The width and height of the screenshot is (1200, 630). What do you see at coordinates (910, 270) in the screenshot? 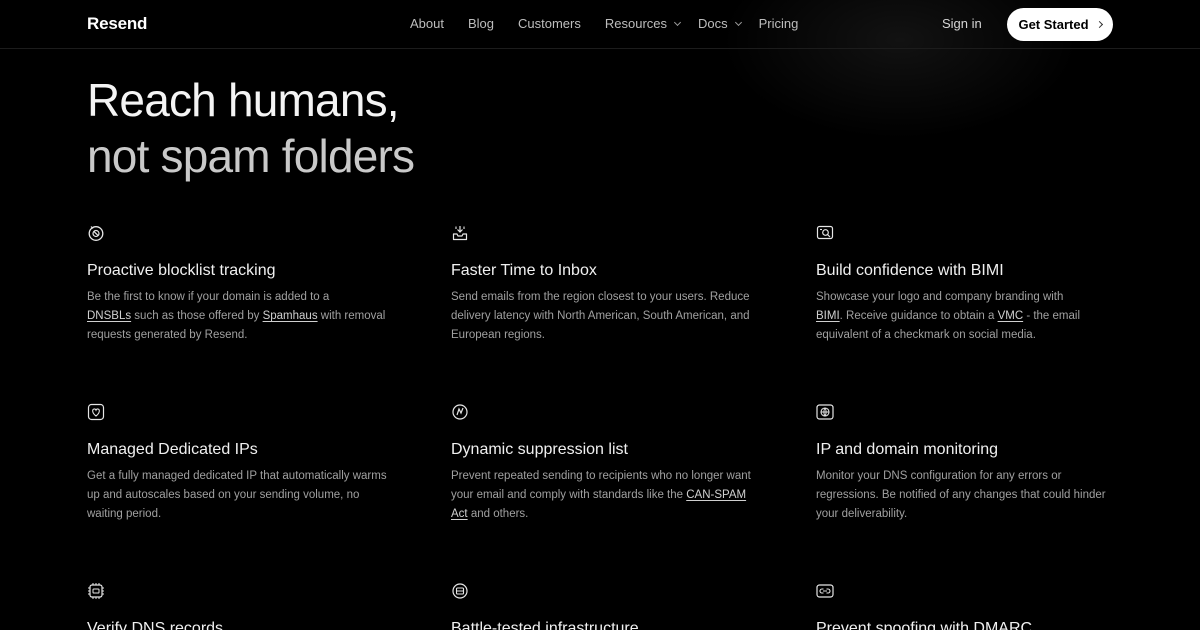
I see `feature-title: Build confidence with BIMI` at bounding box center [910, 270].